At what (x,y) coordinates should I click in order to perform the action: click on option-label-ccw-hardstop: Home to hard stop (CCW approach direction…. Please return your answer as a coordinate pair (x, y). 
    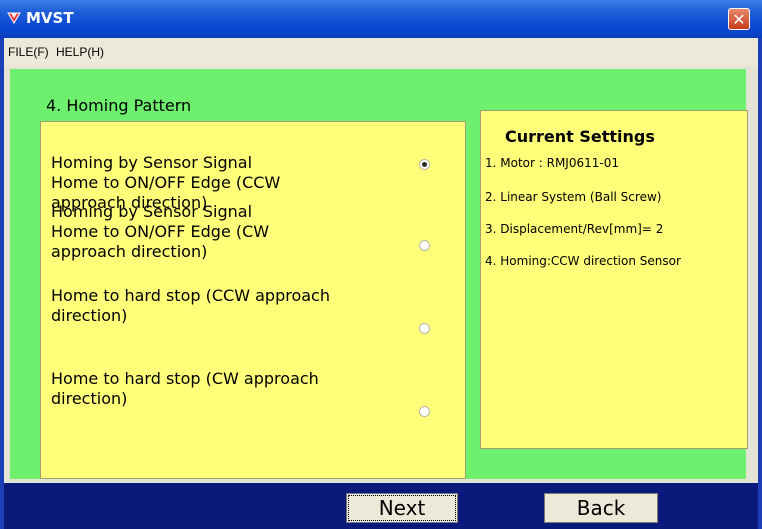
    Looking at the image, I should click on (190, 305).